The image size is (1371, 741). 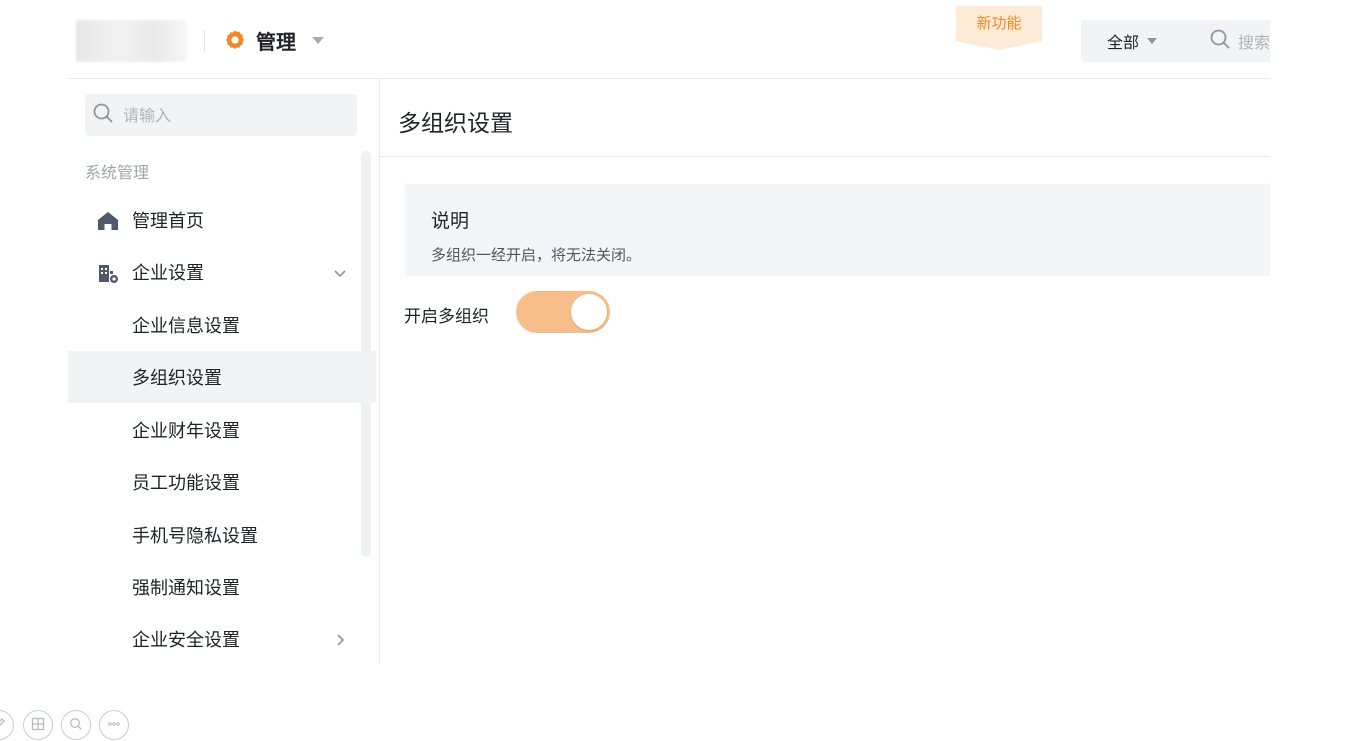 I want to click on notice-text: 多组织一经开启，将无法关闭。, so click(x=536, y=255).